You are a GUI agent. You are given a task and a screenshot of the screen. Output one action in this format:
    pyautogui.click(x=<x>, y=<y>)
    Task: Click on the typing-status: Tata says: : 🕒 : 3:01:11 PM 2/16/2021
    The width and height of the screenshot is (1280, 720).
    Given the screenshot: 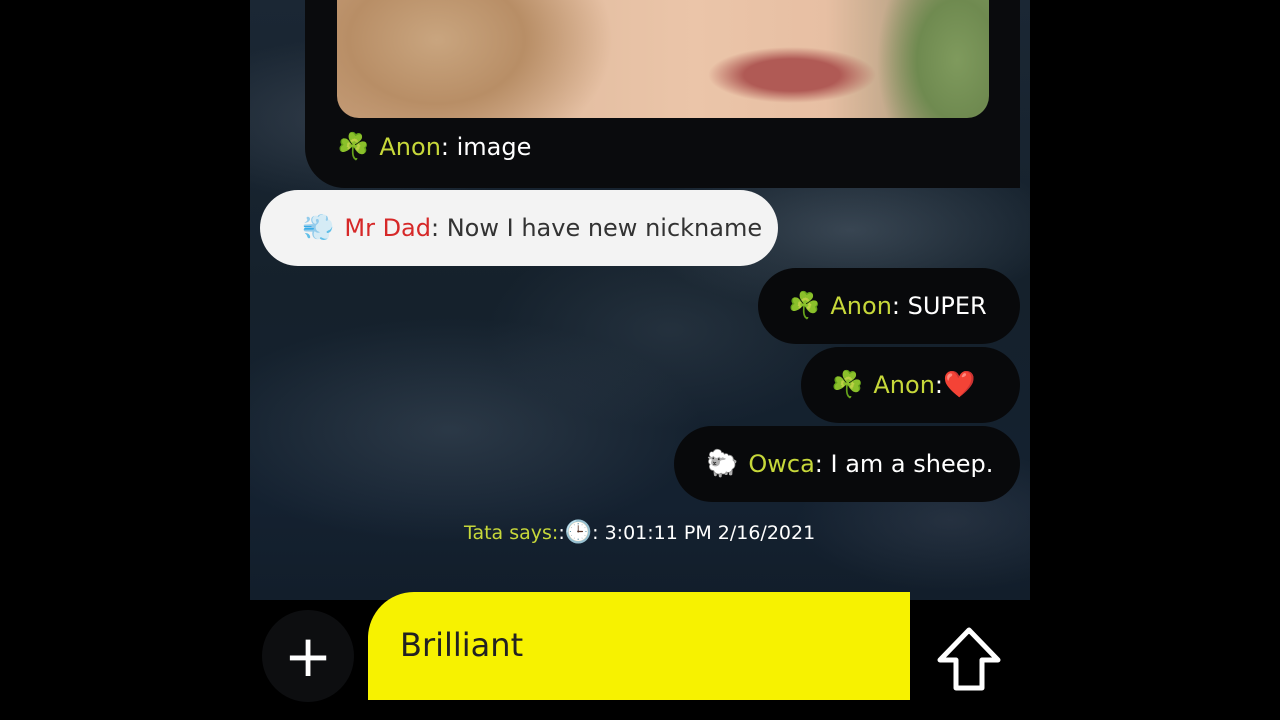 What is the action you would take?
    pyautogui.click(x=639, y=532)
    